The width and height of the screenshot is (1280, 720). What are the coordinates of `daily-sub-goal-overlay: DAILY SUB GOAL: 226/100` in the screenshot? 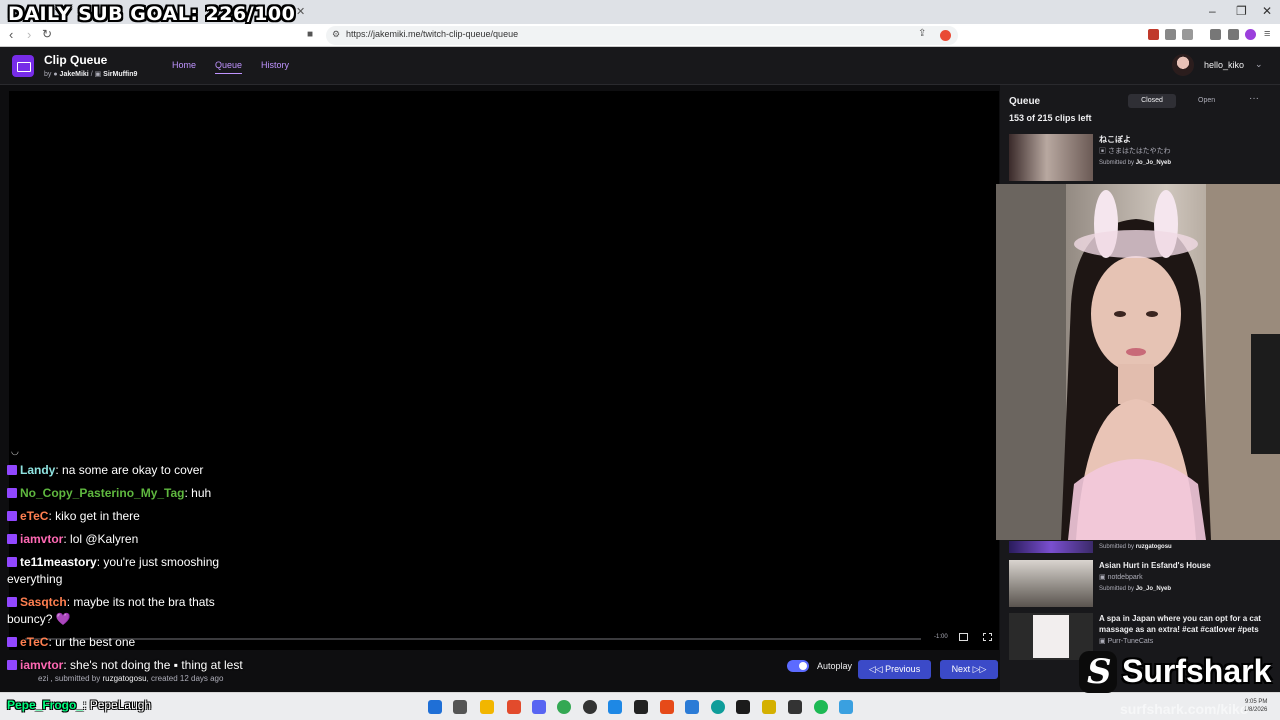 It's located at (152, 14).